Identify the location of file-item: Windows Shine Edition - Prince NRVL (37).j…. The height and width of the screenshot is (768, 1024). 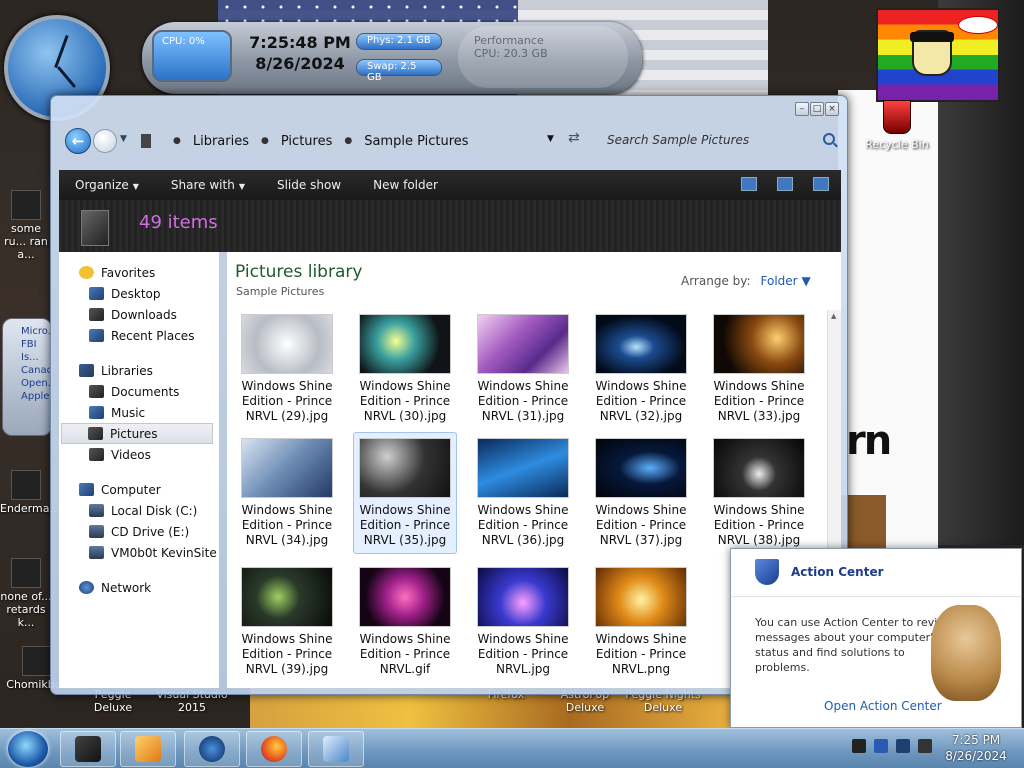
(641, 493).